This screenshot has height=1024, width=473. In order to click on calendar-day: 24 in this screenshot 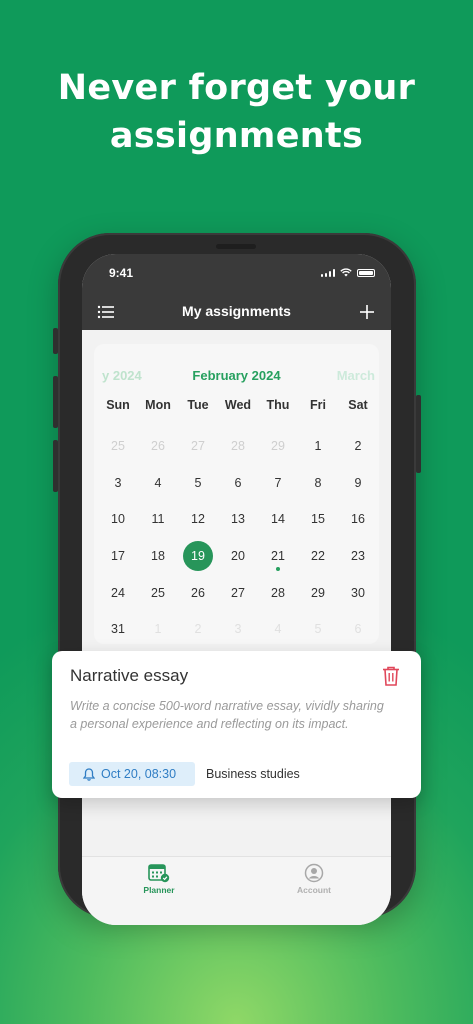, I will do `click(118, 592)`.